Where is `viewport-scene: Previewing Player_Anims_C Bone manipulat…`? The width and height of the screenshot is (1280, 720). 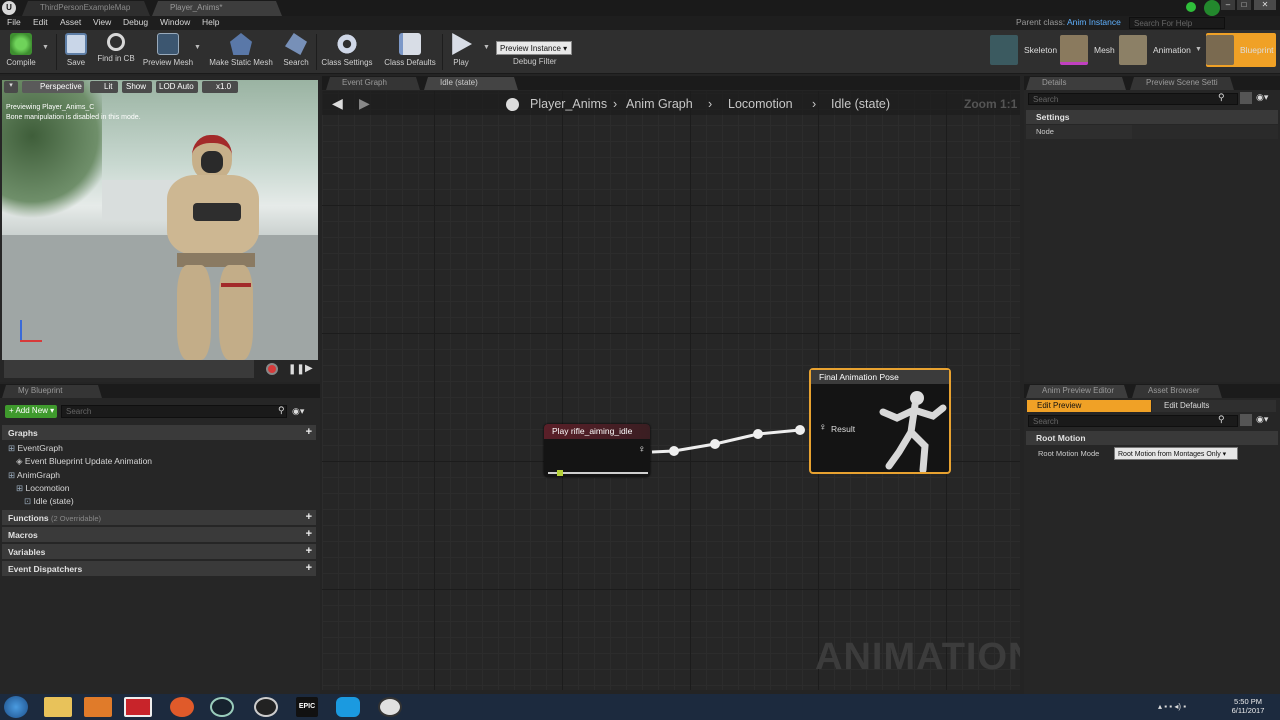 viewport-scene: Previewing Player_Anims_C Bone manipulat… is located at coordinates (160, 220).